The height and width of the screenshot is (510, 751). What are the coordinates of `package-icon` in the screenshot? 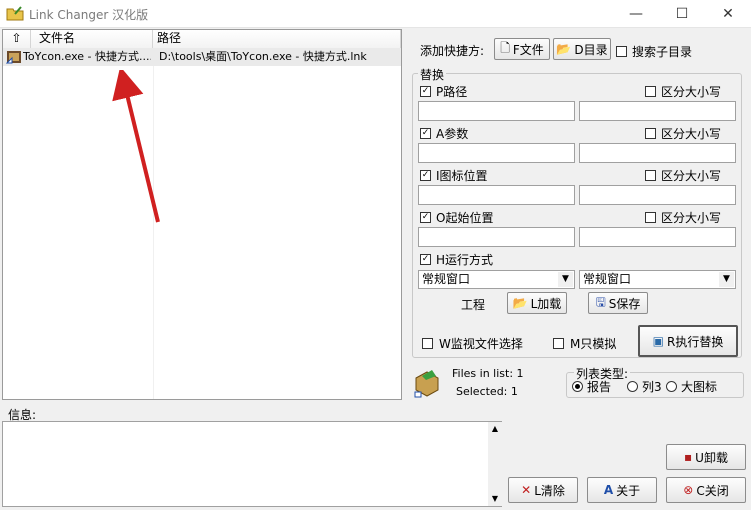 It's located at (426, 384).